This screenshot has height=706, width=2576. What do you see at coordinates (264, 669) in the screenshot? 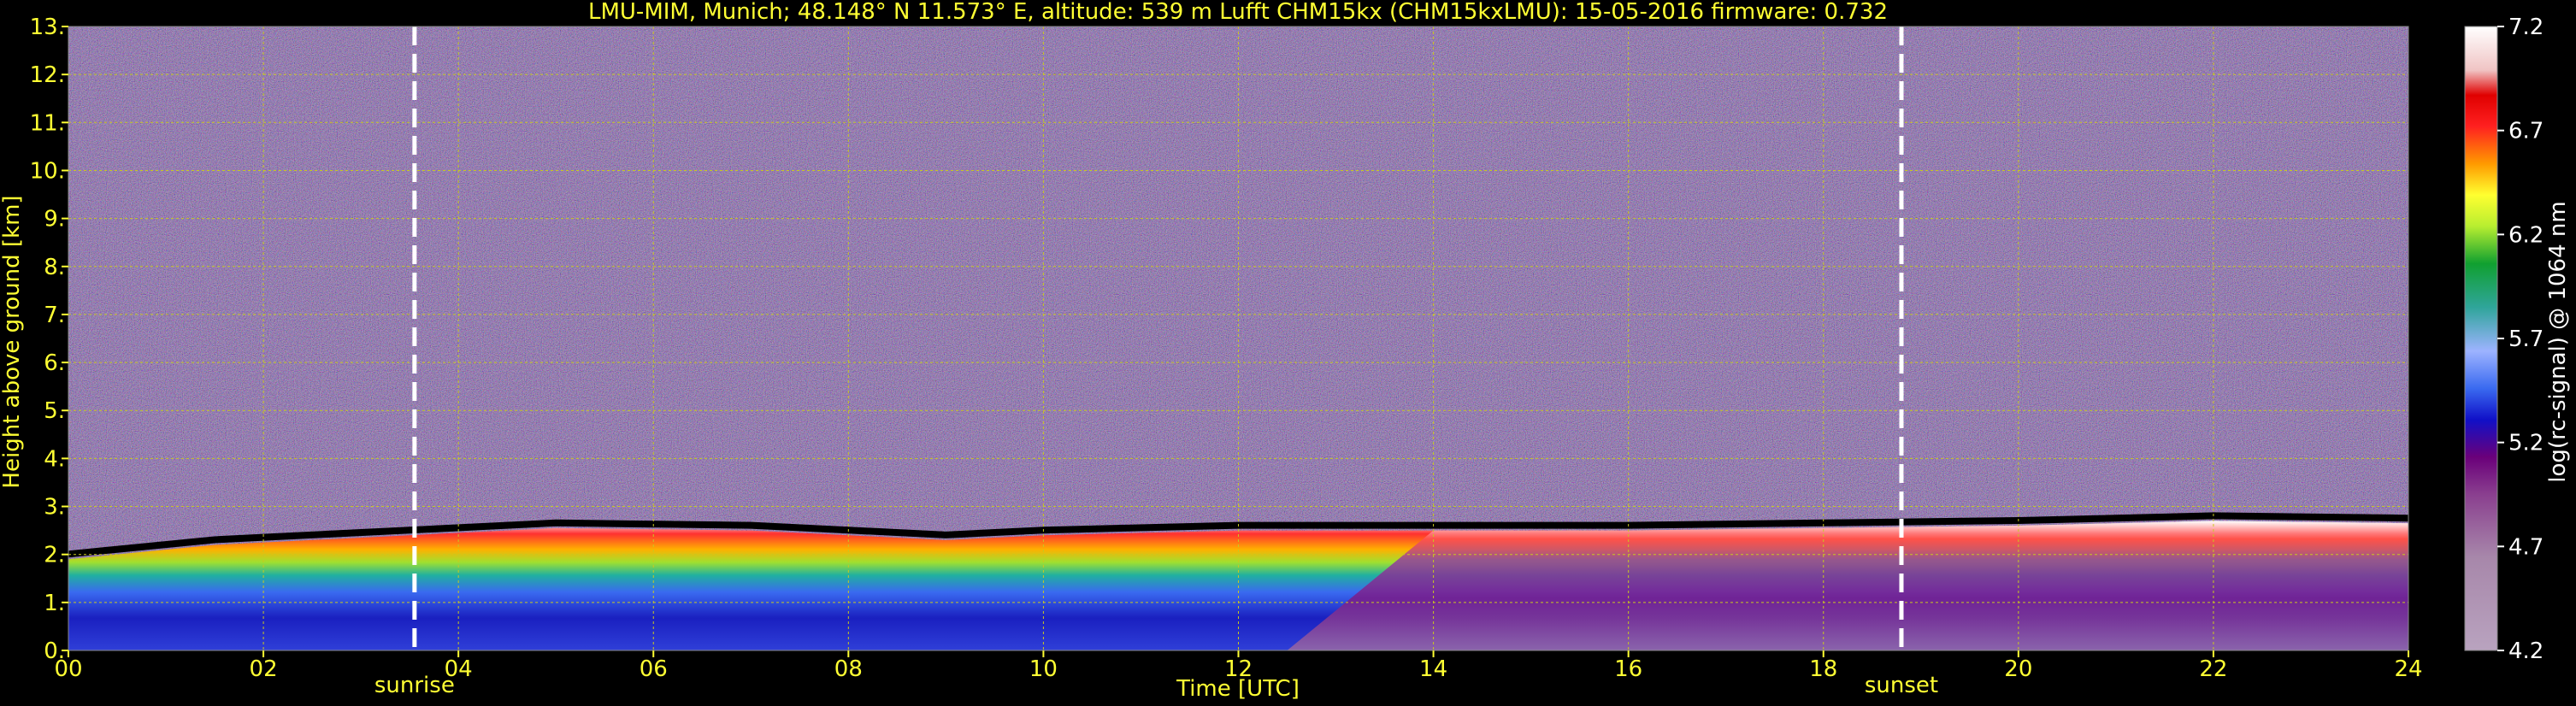
I see `x-tick-label: 02` at bounding box center [264, 669].